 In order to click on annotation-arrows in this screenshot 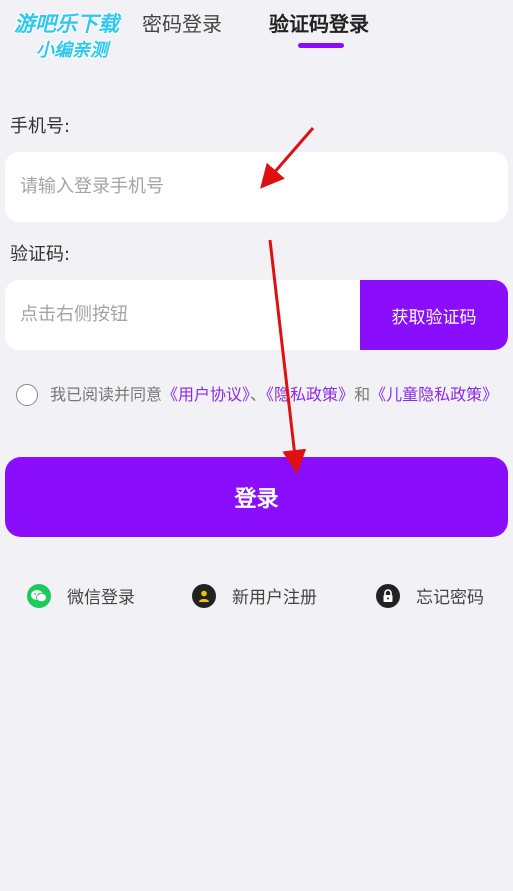, I will do `click(287, 300)`.